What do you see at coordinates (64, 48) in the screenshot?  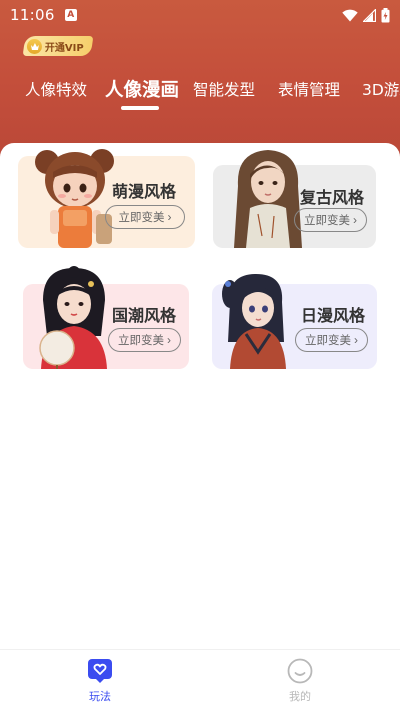 I see `vip-label: 开通VIP` at bounding box center [64, 48].